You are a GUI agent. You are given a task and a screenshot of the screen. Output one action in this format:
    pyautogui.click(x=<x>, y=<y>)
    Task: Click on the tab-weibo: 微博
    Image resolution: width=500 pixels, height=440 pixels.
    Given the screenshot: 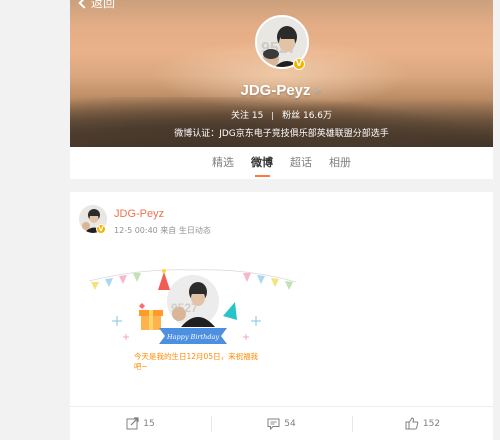 What is the action you would take?
    pyautogui.click(x=262, y=163)
    